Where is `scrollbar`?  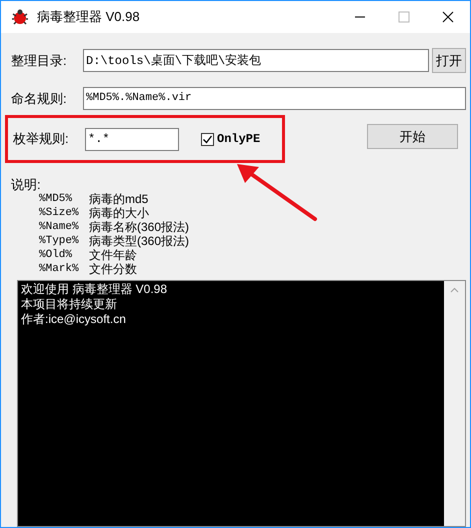
scrollbar is located at coordinates (454, 403).